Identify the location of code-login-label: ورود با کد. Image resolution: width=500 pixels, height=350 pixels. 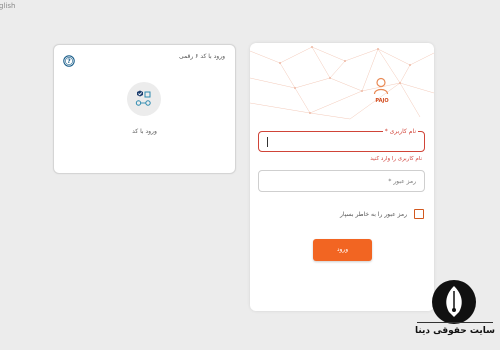
(144, 131).